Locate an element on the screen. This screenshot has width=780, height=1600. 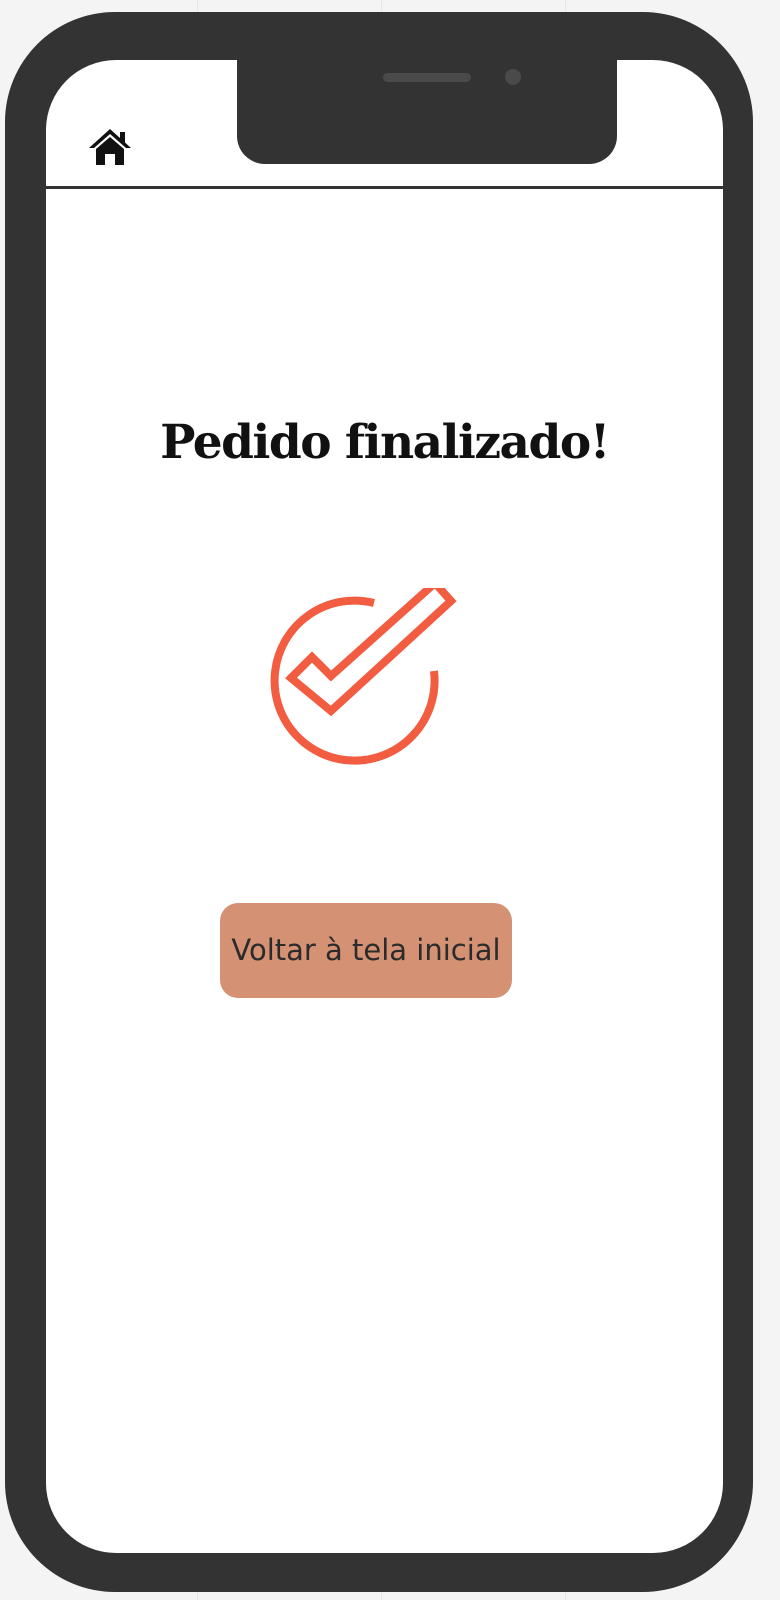
check-circle-icon is located at coordinates (363, 676).